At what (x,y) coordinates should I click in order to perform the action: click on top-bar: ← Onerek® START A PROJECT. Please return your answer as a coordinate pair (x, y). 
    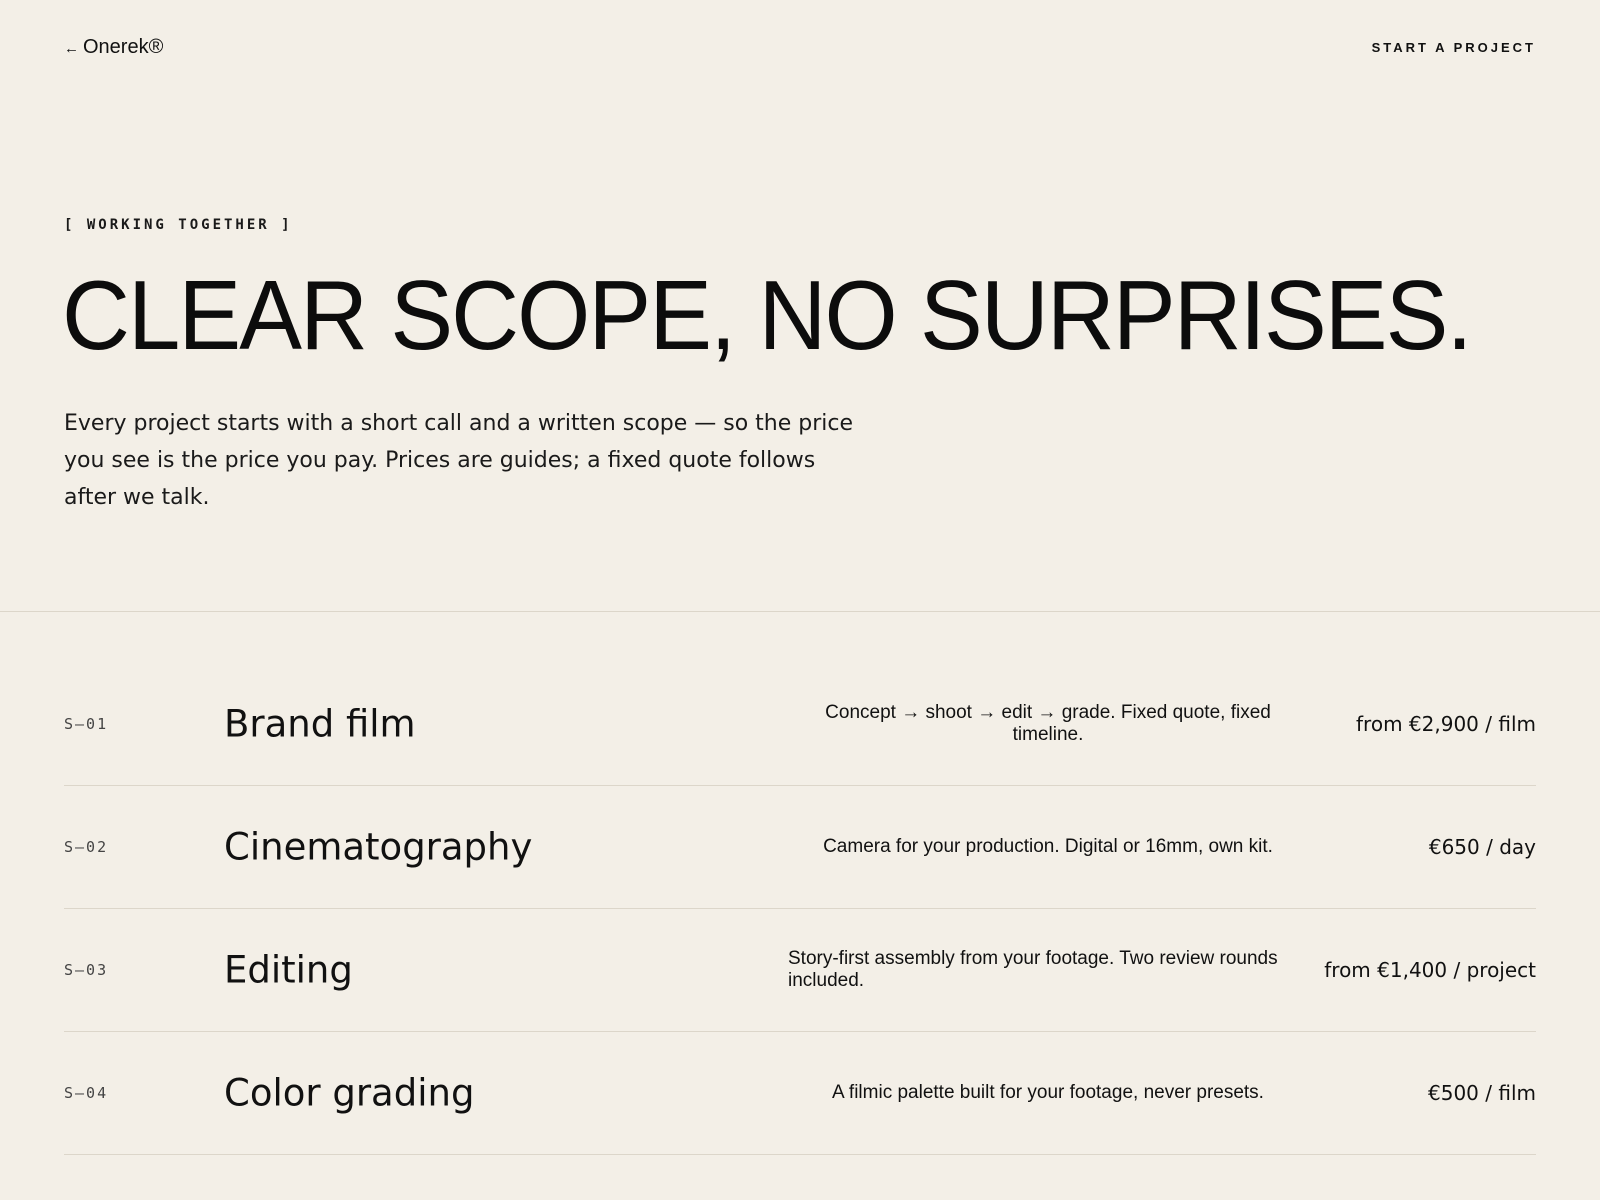
    Looking at the image, I should click on (800, 50).